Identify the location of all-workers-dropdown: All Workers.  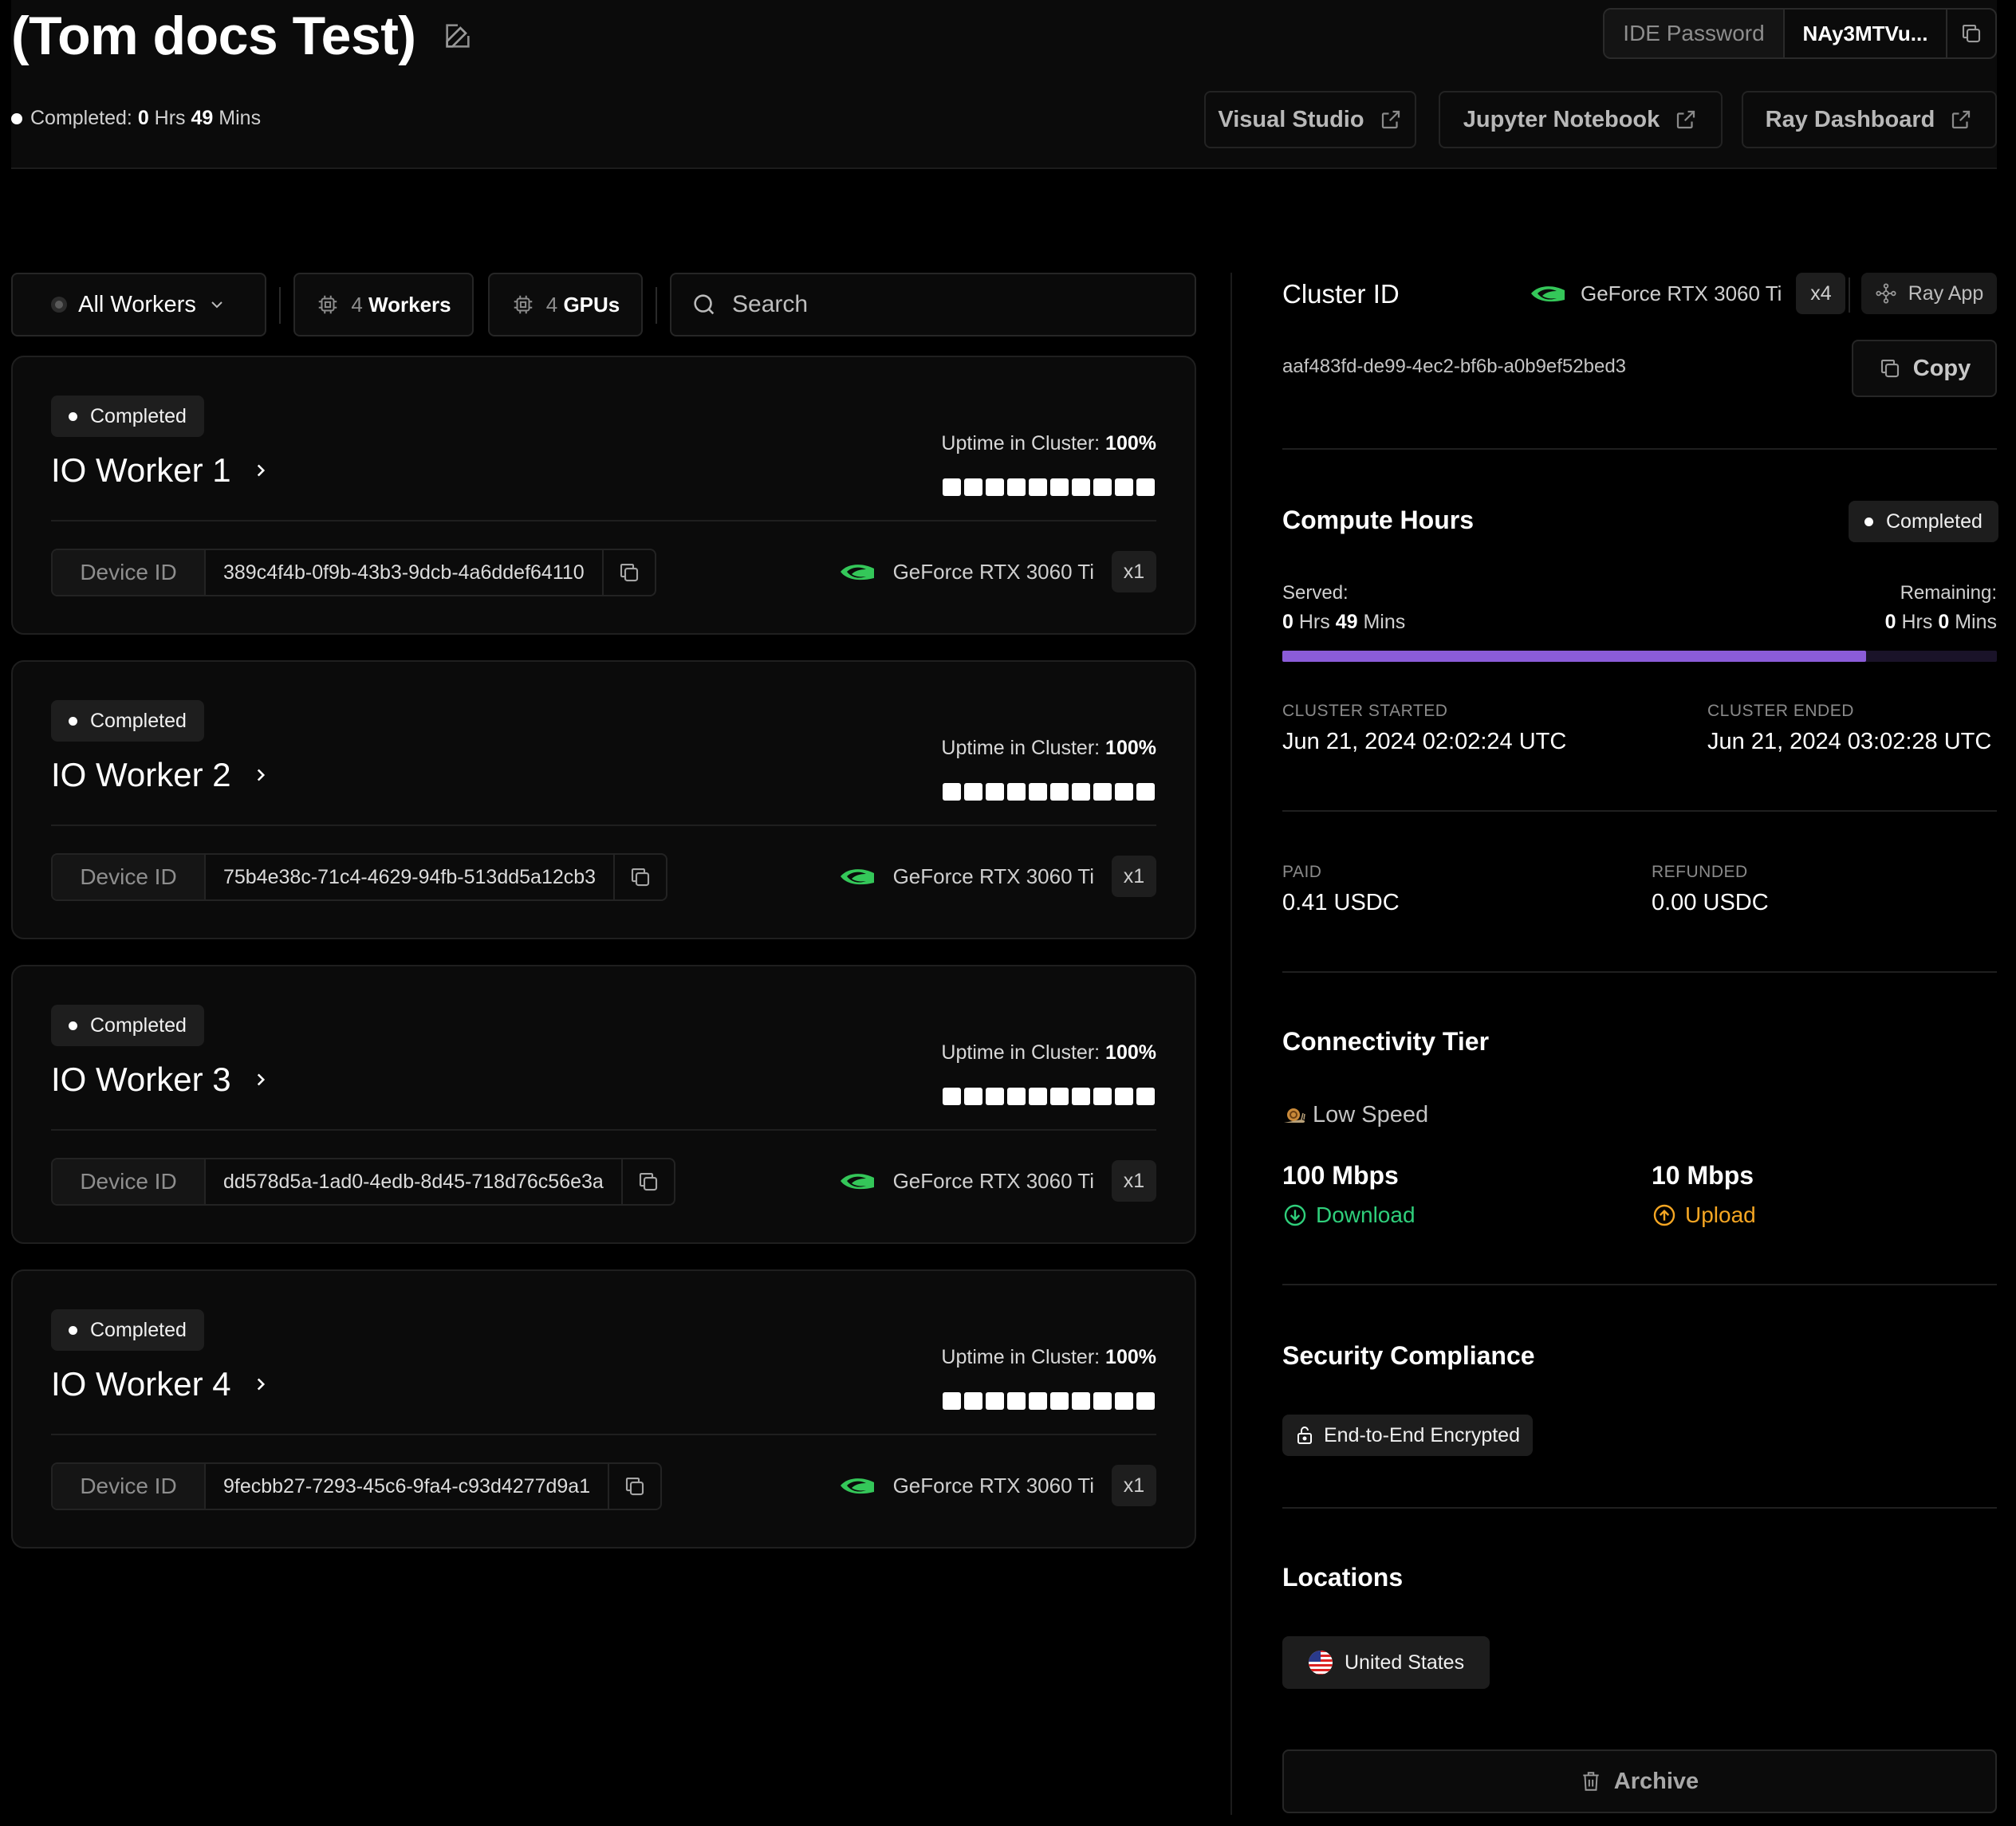
(138, 304).